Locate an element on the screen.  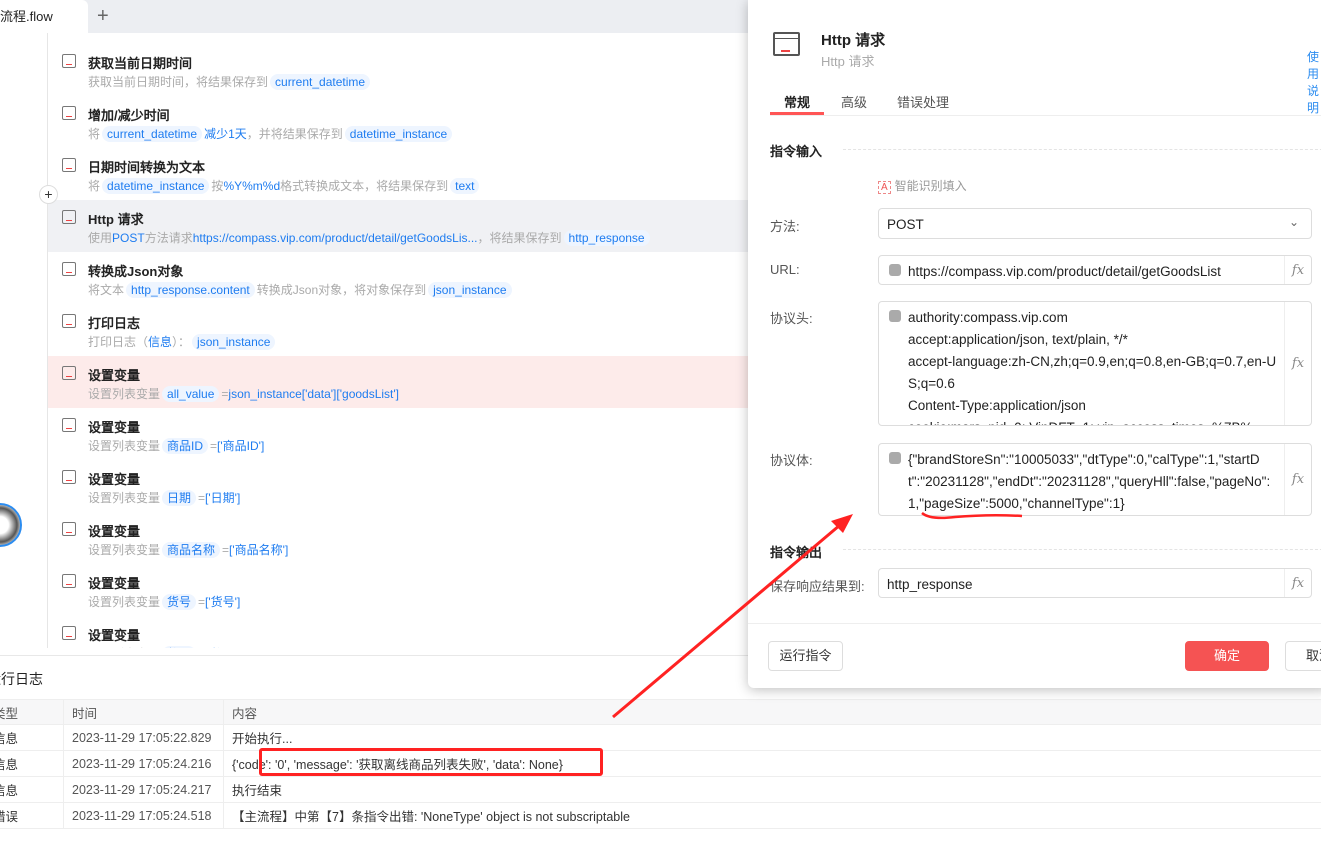
tab-advanced: 高级 is located at coordinates (854, 101).